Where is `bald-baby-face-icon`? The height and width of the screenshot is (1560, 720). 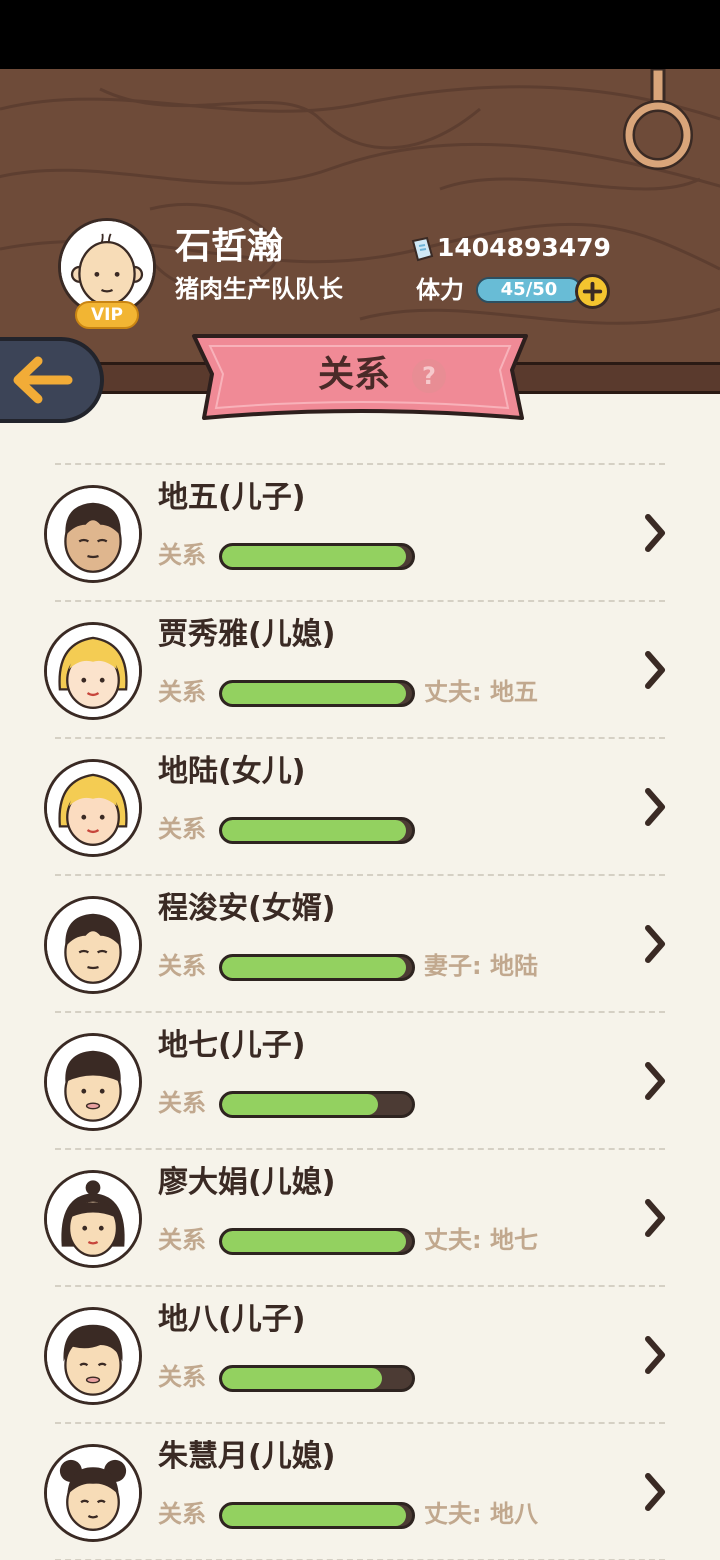
bald-baby-face-icon is located at coordinates (107, 267).